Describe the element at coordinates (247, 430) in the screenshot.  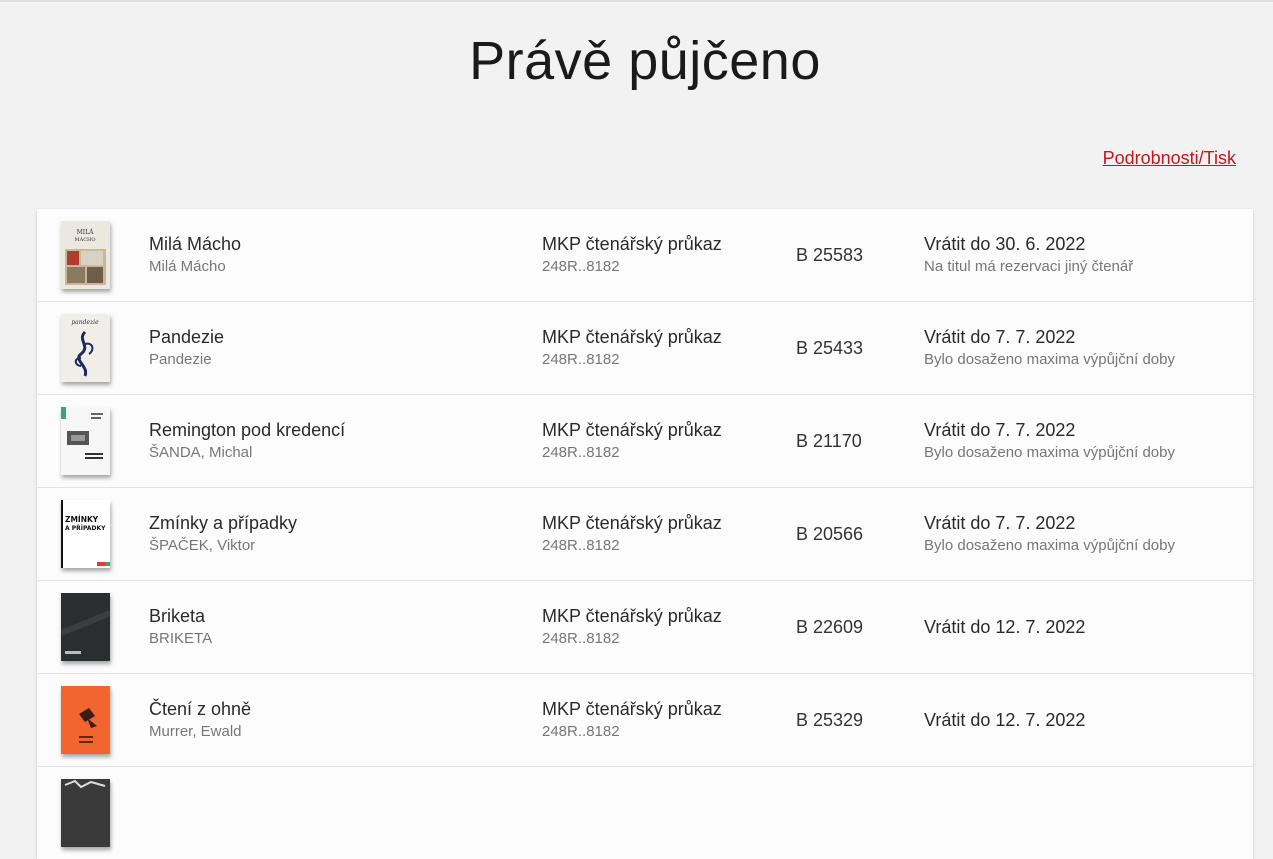
I see `book-title: Remington pod kredencí` at that location.